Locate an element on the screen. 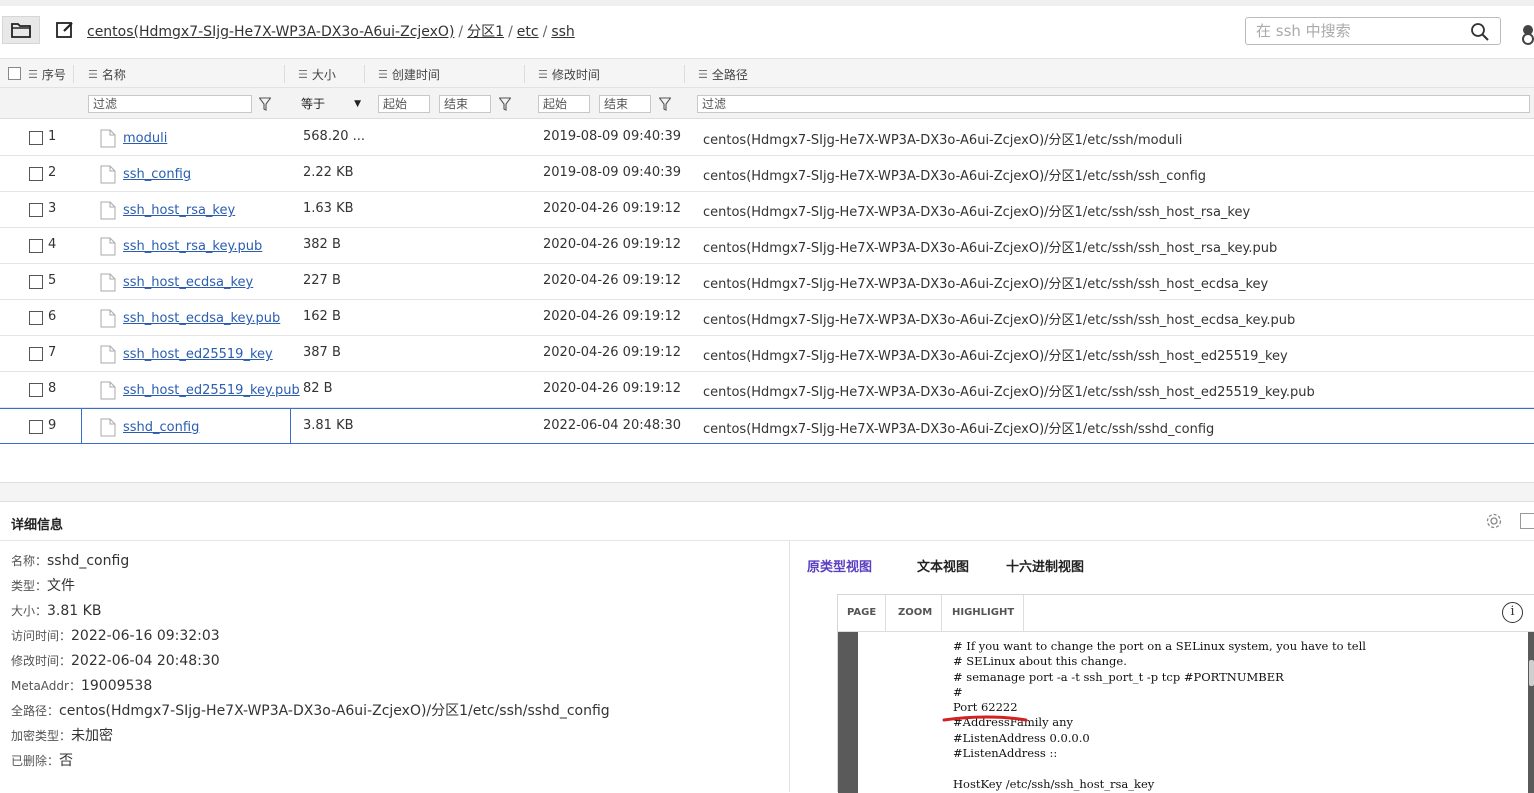  horizontal-scrollbar is located at coordinates (767, 492).